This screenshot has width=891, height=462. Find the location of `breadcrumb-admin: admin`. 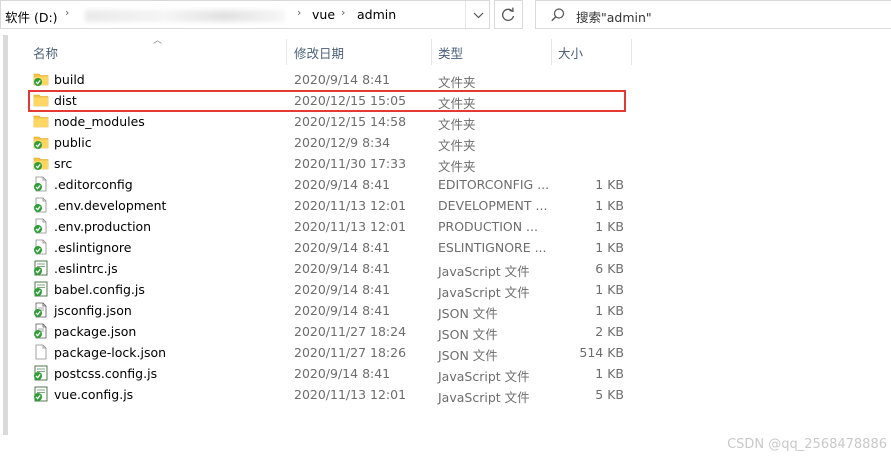

breadcrumb-admin: admin is located at coordinates (376, 14).